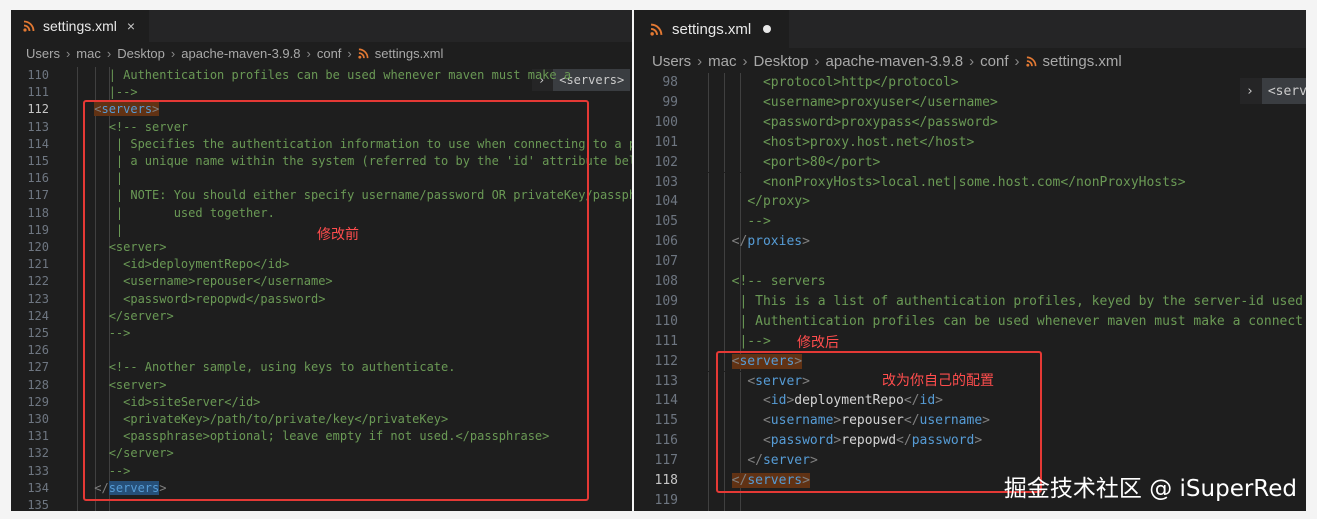  What do you see at coordinates (938, 380) in the screenshot?
I see `annotation-own-config: 改为你自己的配置` at bounding box center [938, 380].